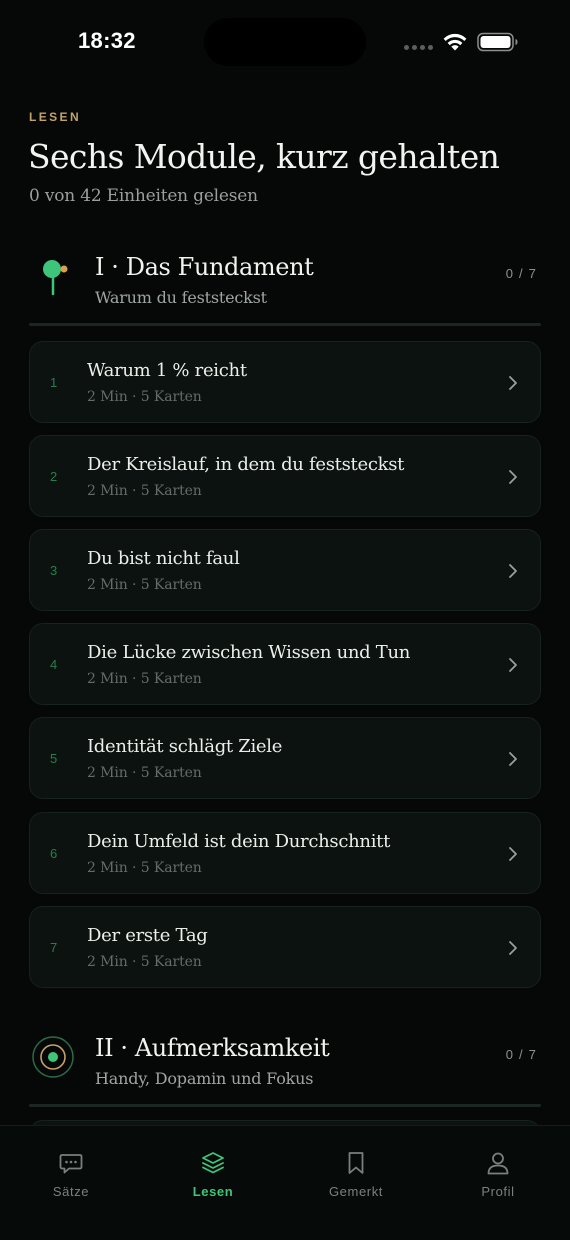 This screenshot has width=570, height=1240. Describe the element at coordinates (54, 570) in the screenshot. I see `lesson-number: 3` at that location.